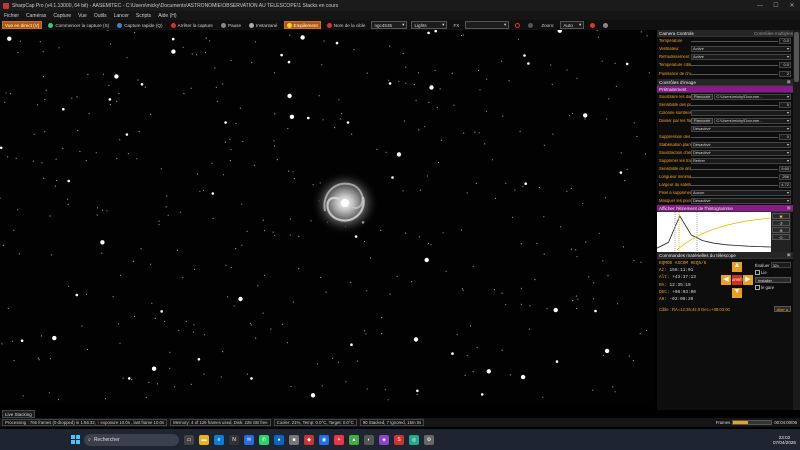 The width and height of the screenshot is (800, 450). I want to click on app-icon-8: ◈, so click(384, 439).